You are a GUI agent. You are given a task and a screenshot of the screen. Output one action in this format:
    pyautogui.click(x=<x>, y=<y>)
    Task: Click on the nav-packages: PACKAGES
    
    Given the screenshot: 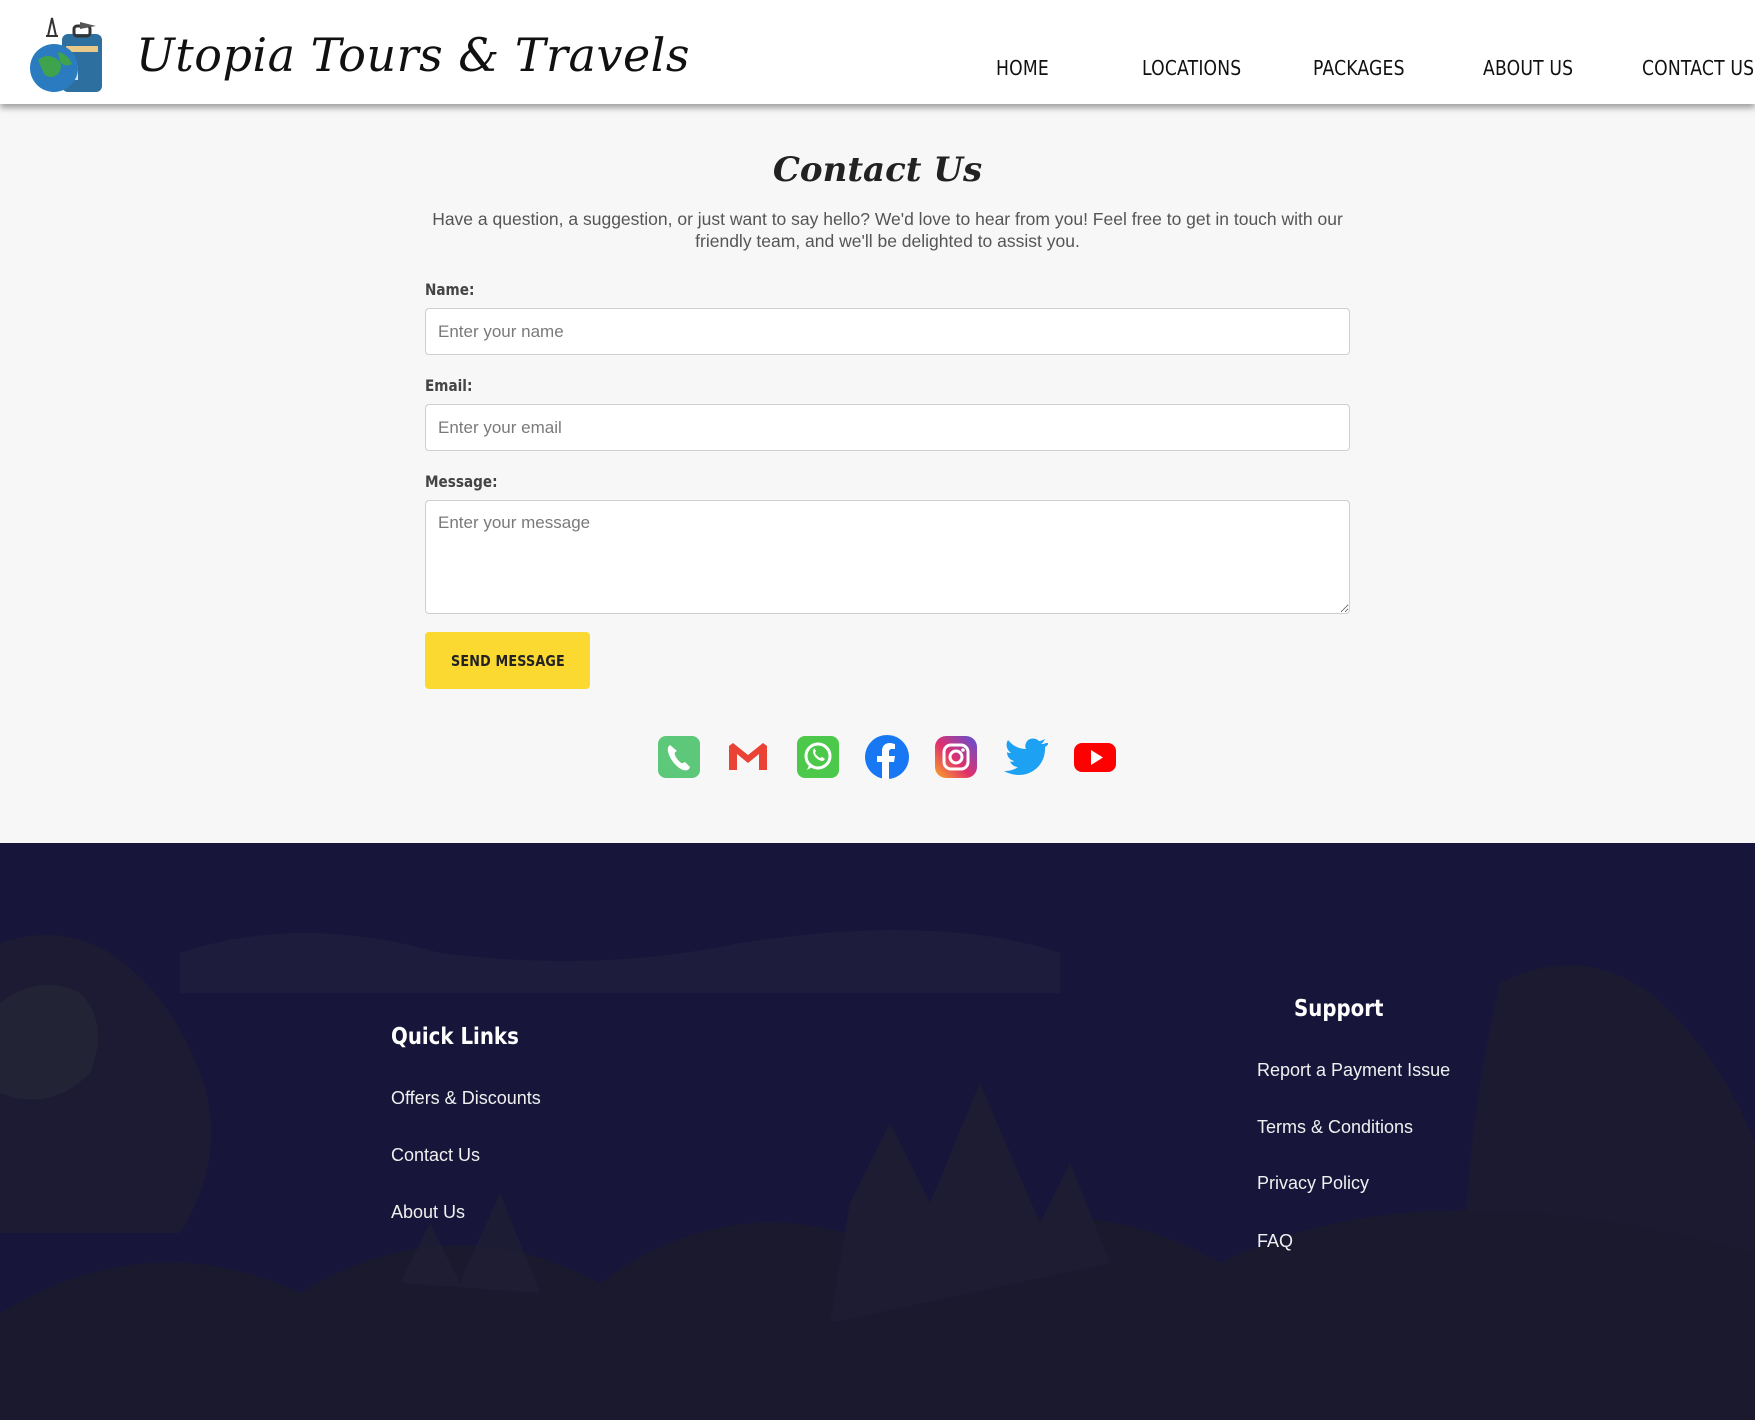 What is the action you would take?
    pyautogui.click(x=1359, y=68)
    